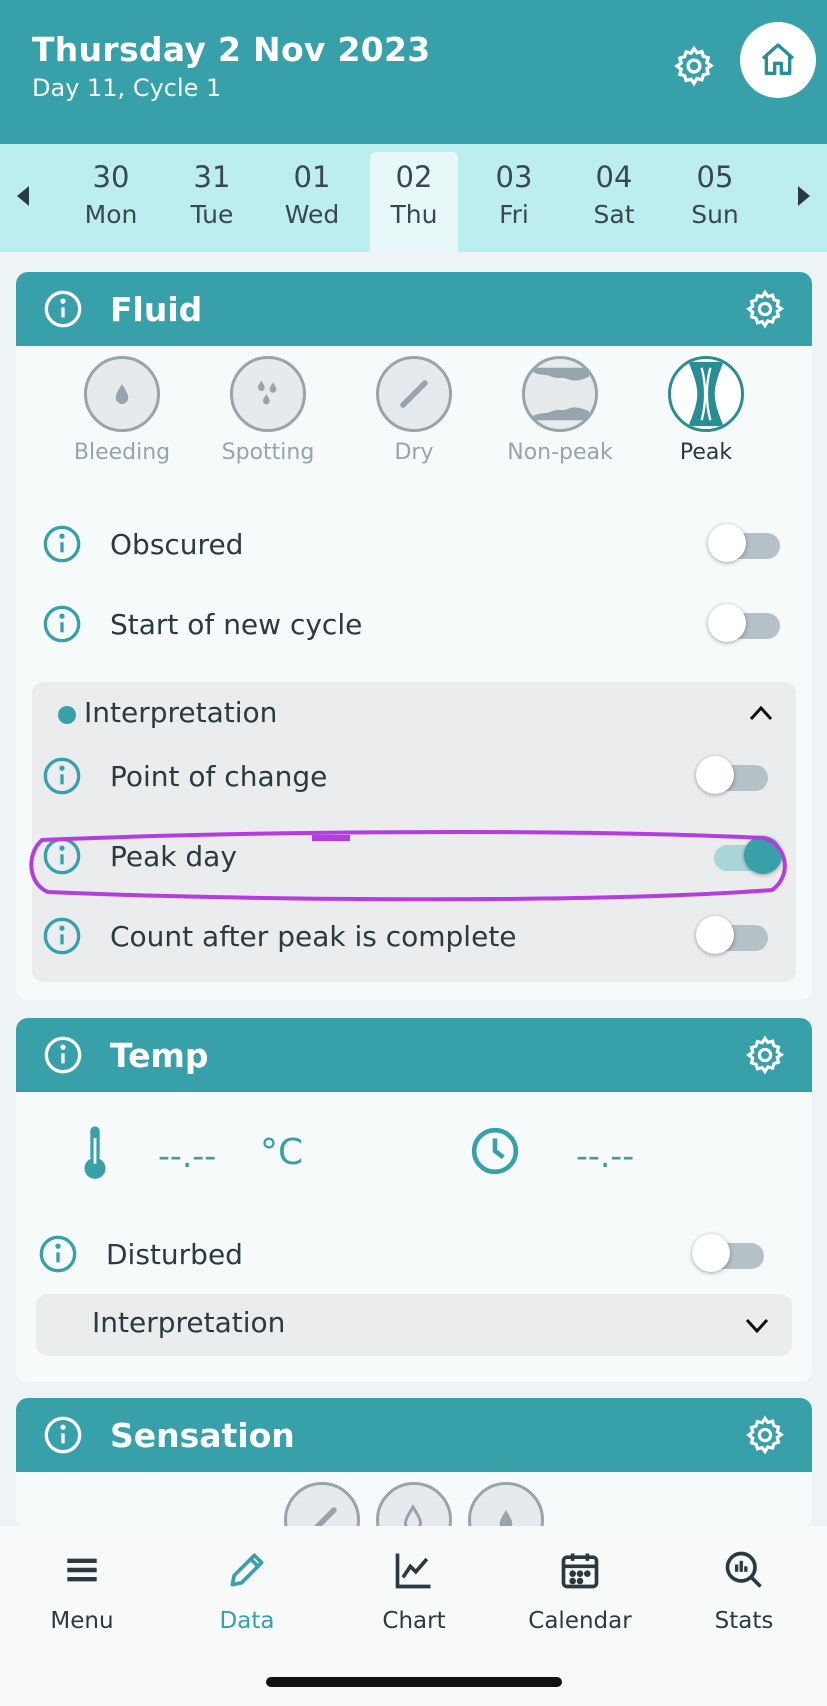  What do you see at coordinates (408, 866) in the screenshot?
I see `highlight-annotation` at bounding box center [408, 866].